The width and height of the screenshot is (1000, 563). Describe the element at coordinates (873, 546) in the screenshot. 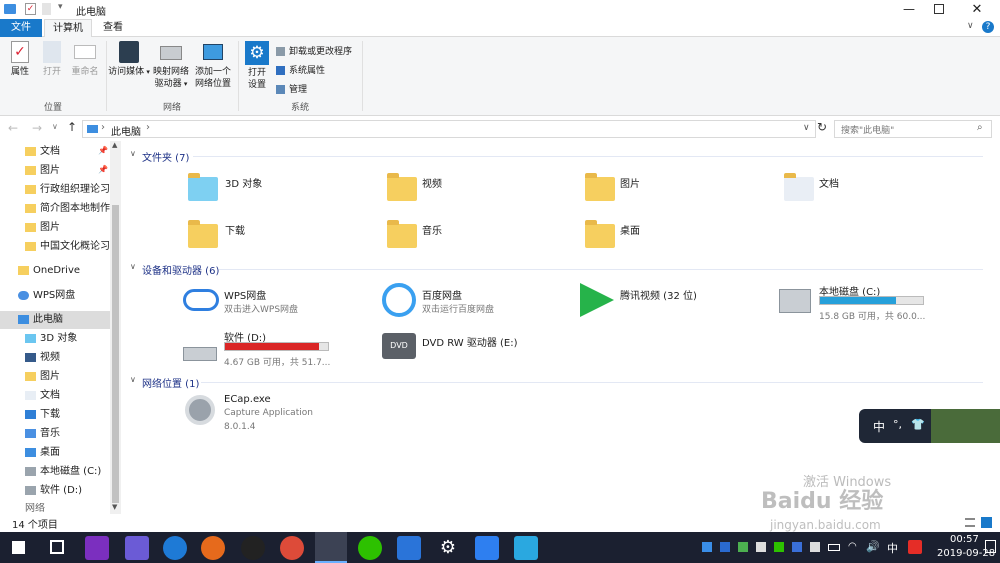

I see `volume-icon: 🔊` at that location.